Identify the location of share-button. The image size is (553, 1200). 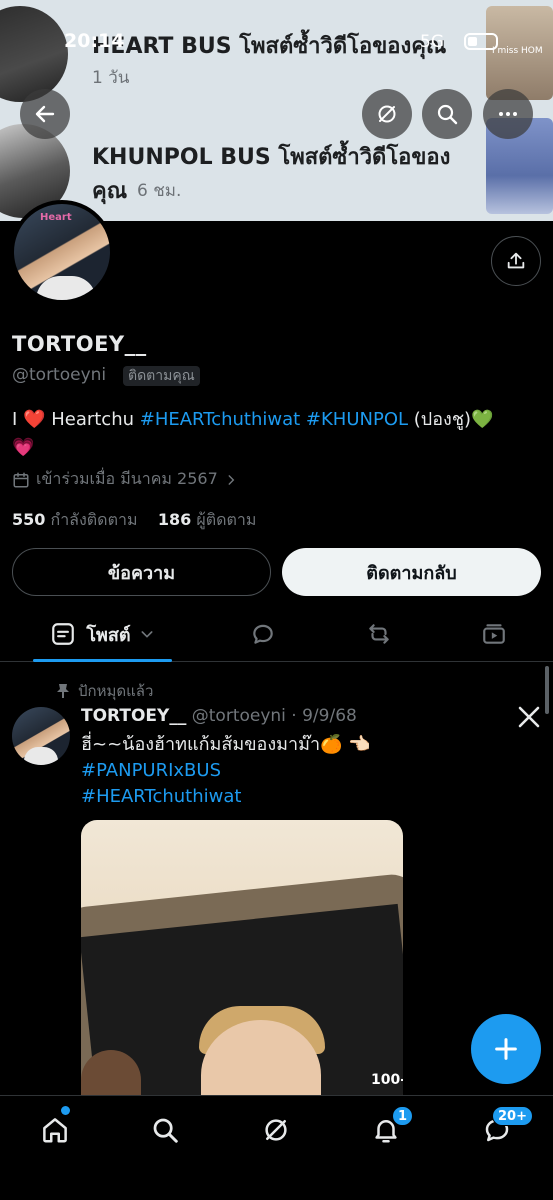
(516, 261).